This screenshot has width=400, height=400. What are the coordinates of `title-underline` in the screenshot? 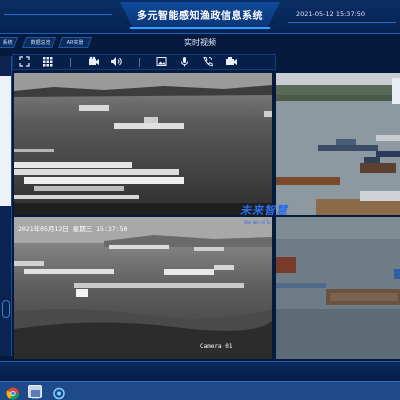 It's located at (200, 28).